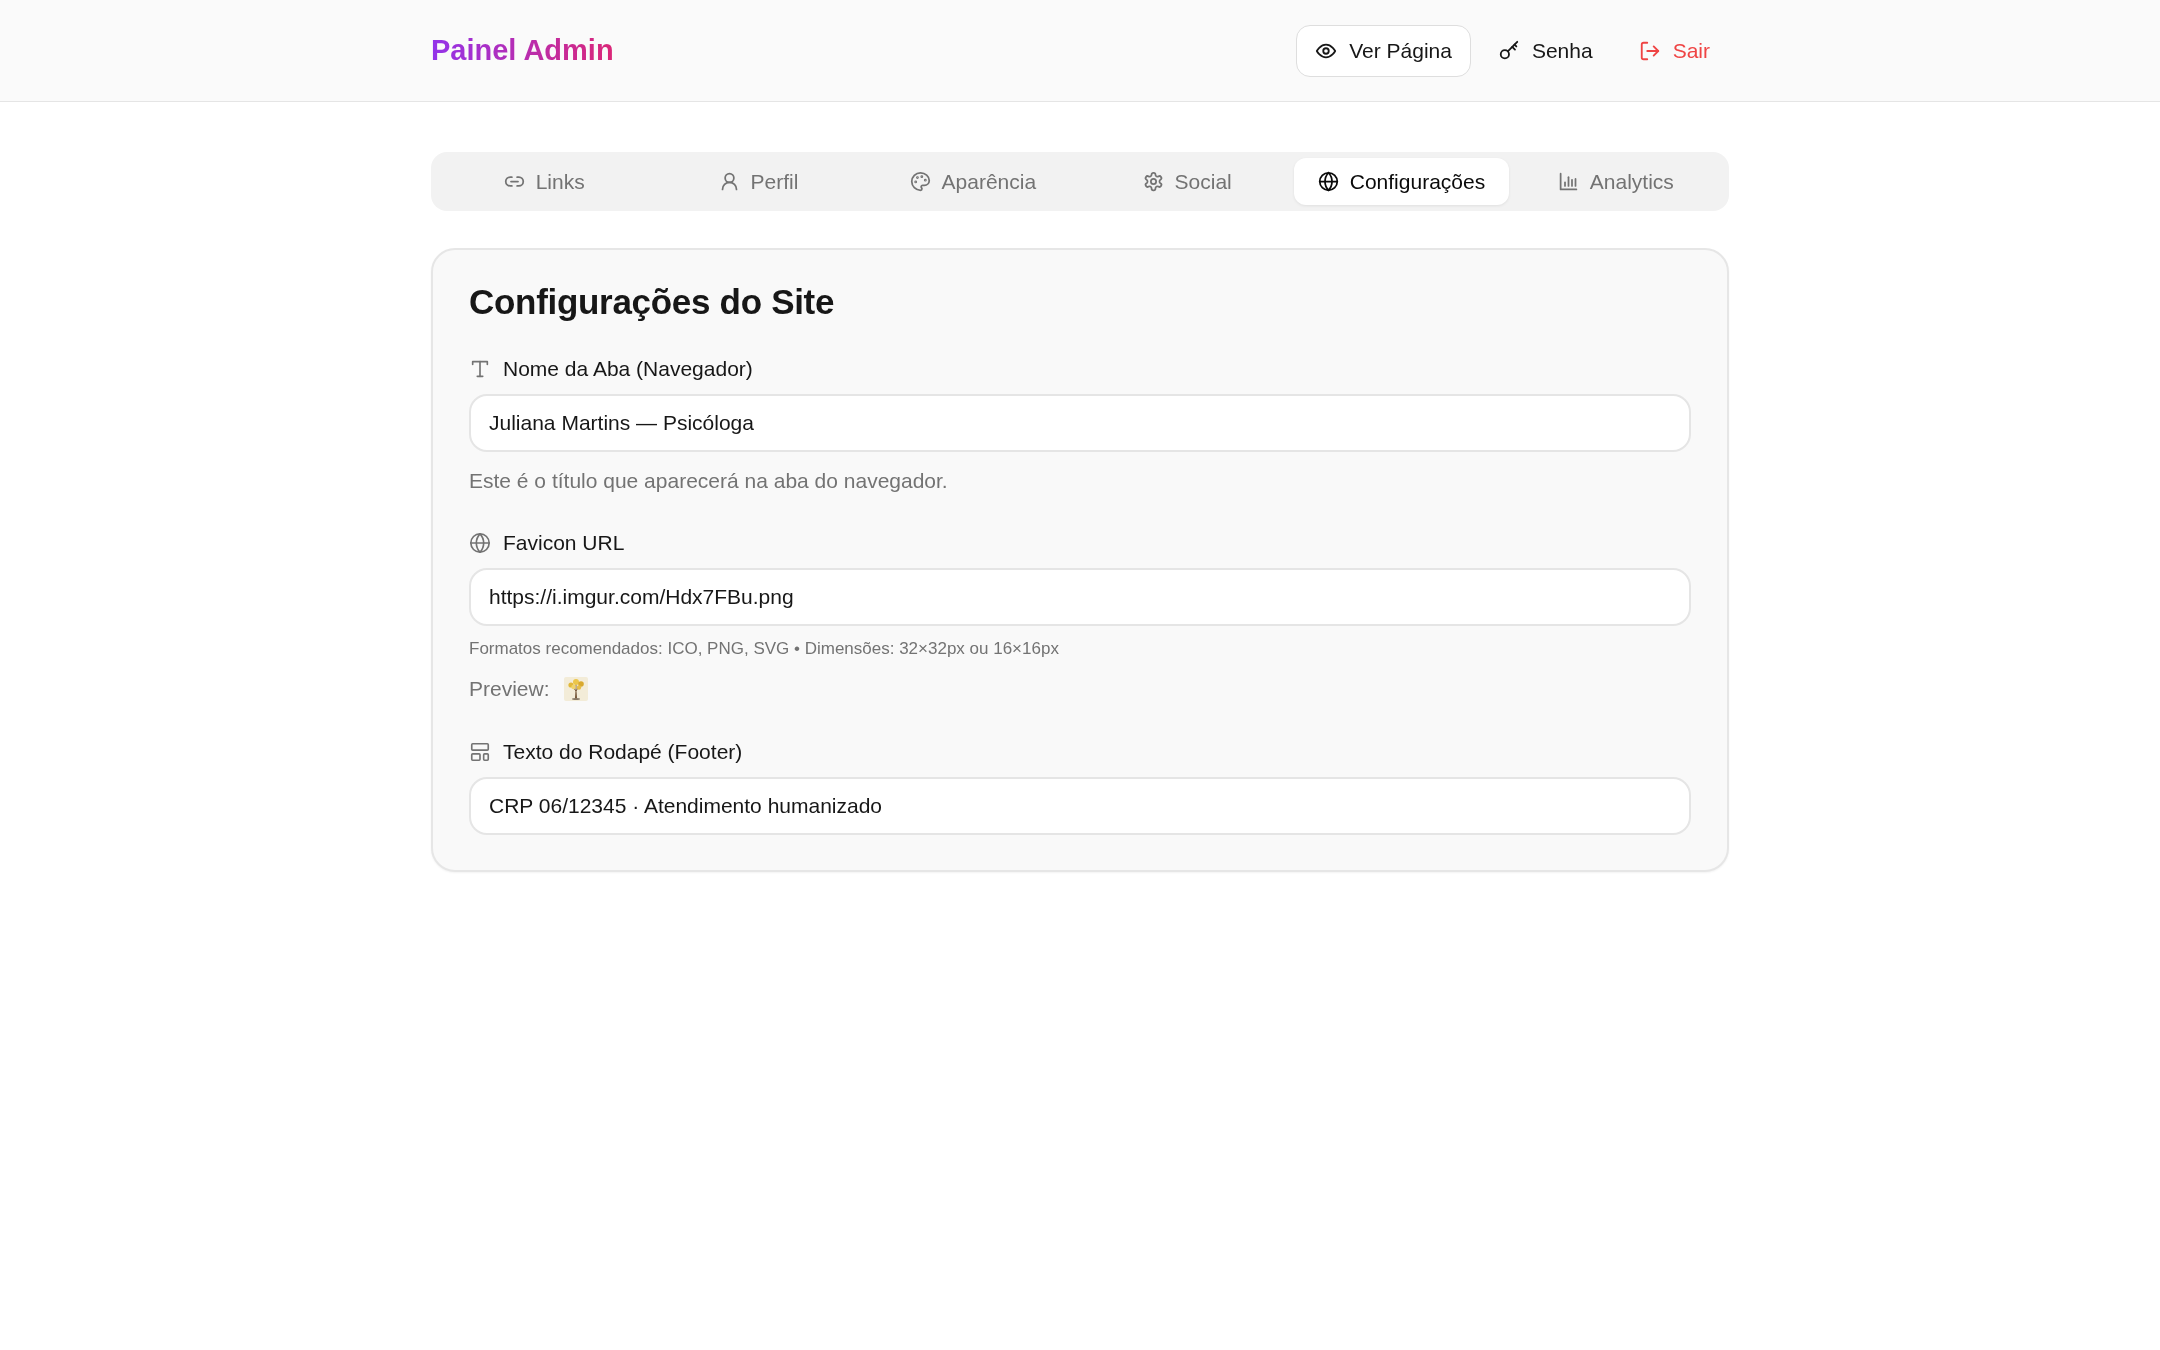 The height and width of the screenshot is (1350, 2160). I want to click on logout-button: Sair, so click(1674, 50).